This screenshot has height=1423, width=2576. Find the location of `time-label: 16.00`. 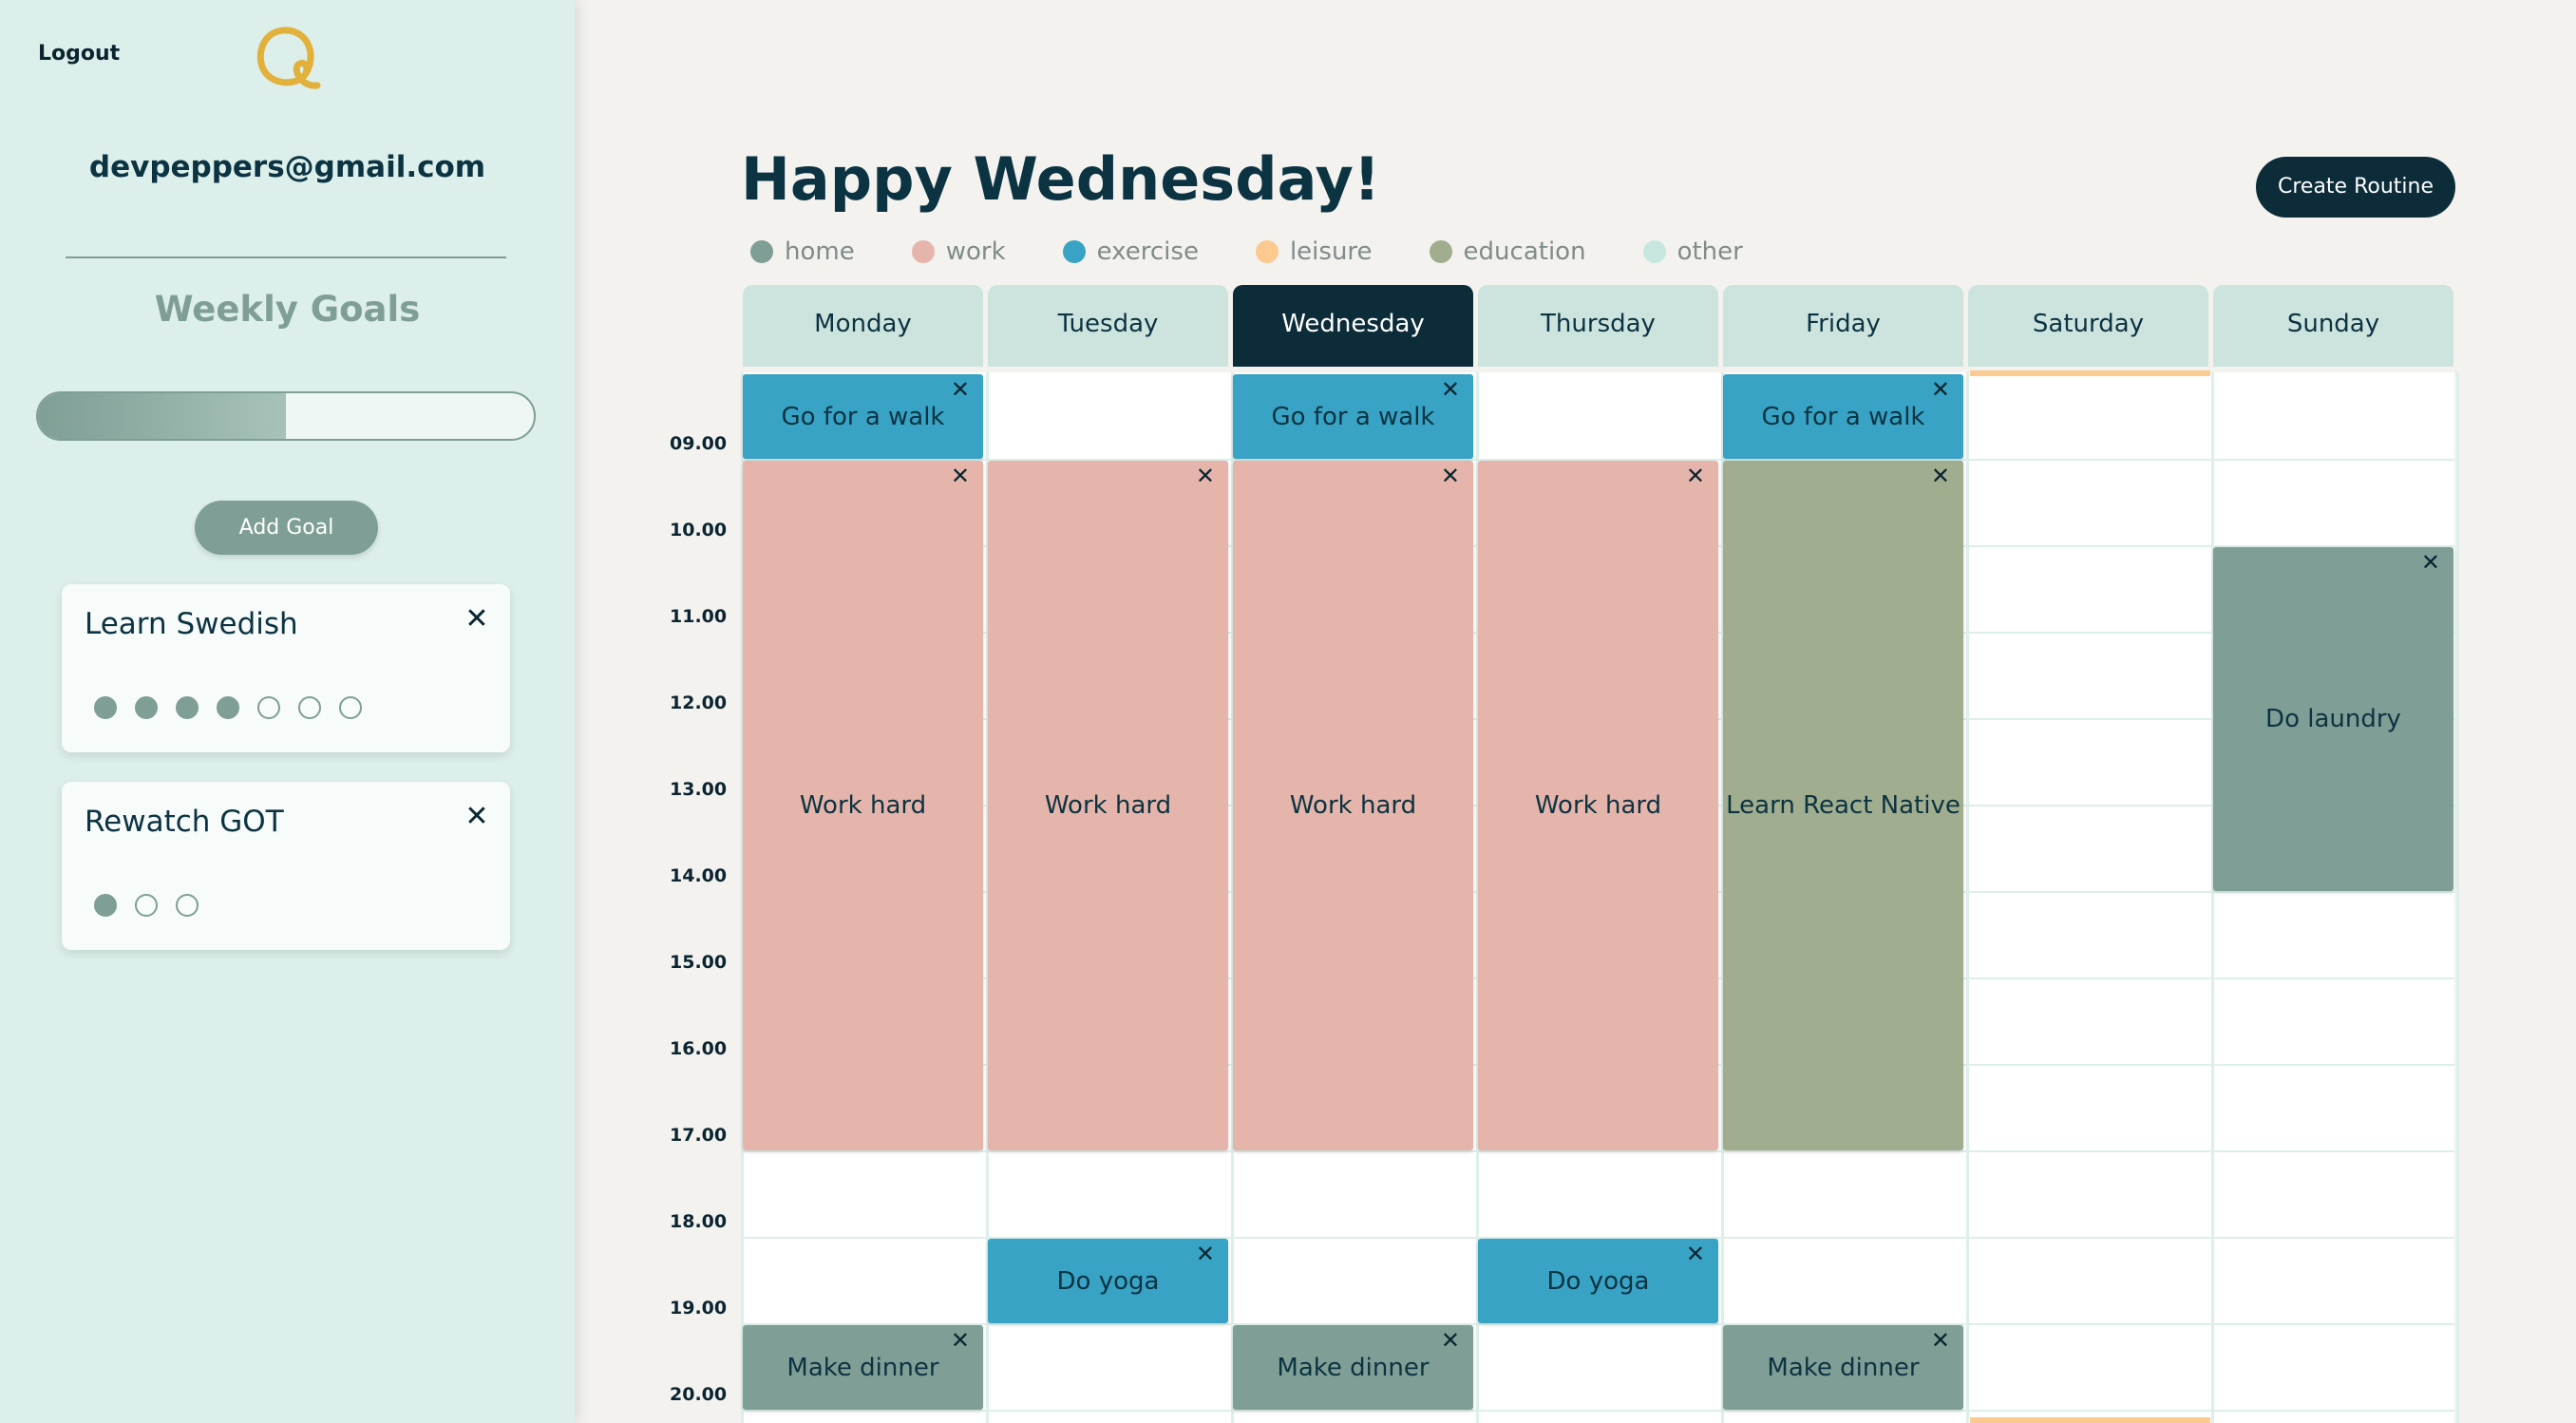

time-label: 16.00 is located at coordinates (699, 1048).